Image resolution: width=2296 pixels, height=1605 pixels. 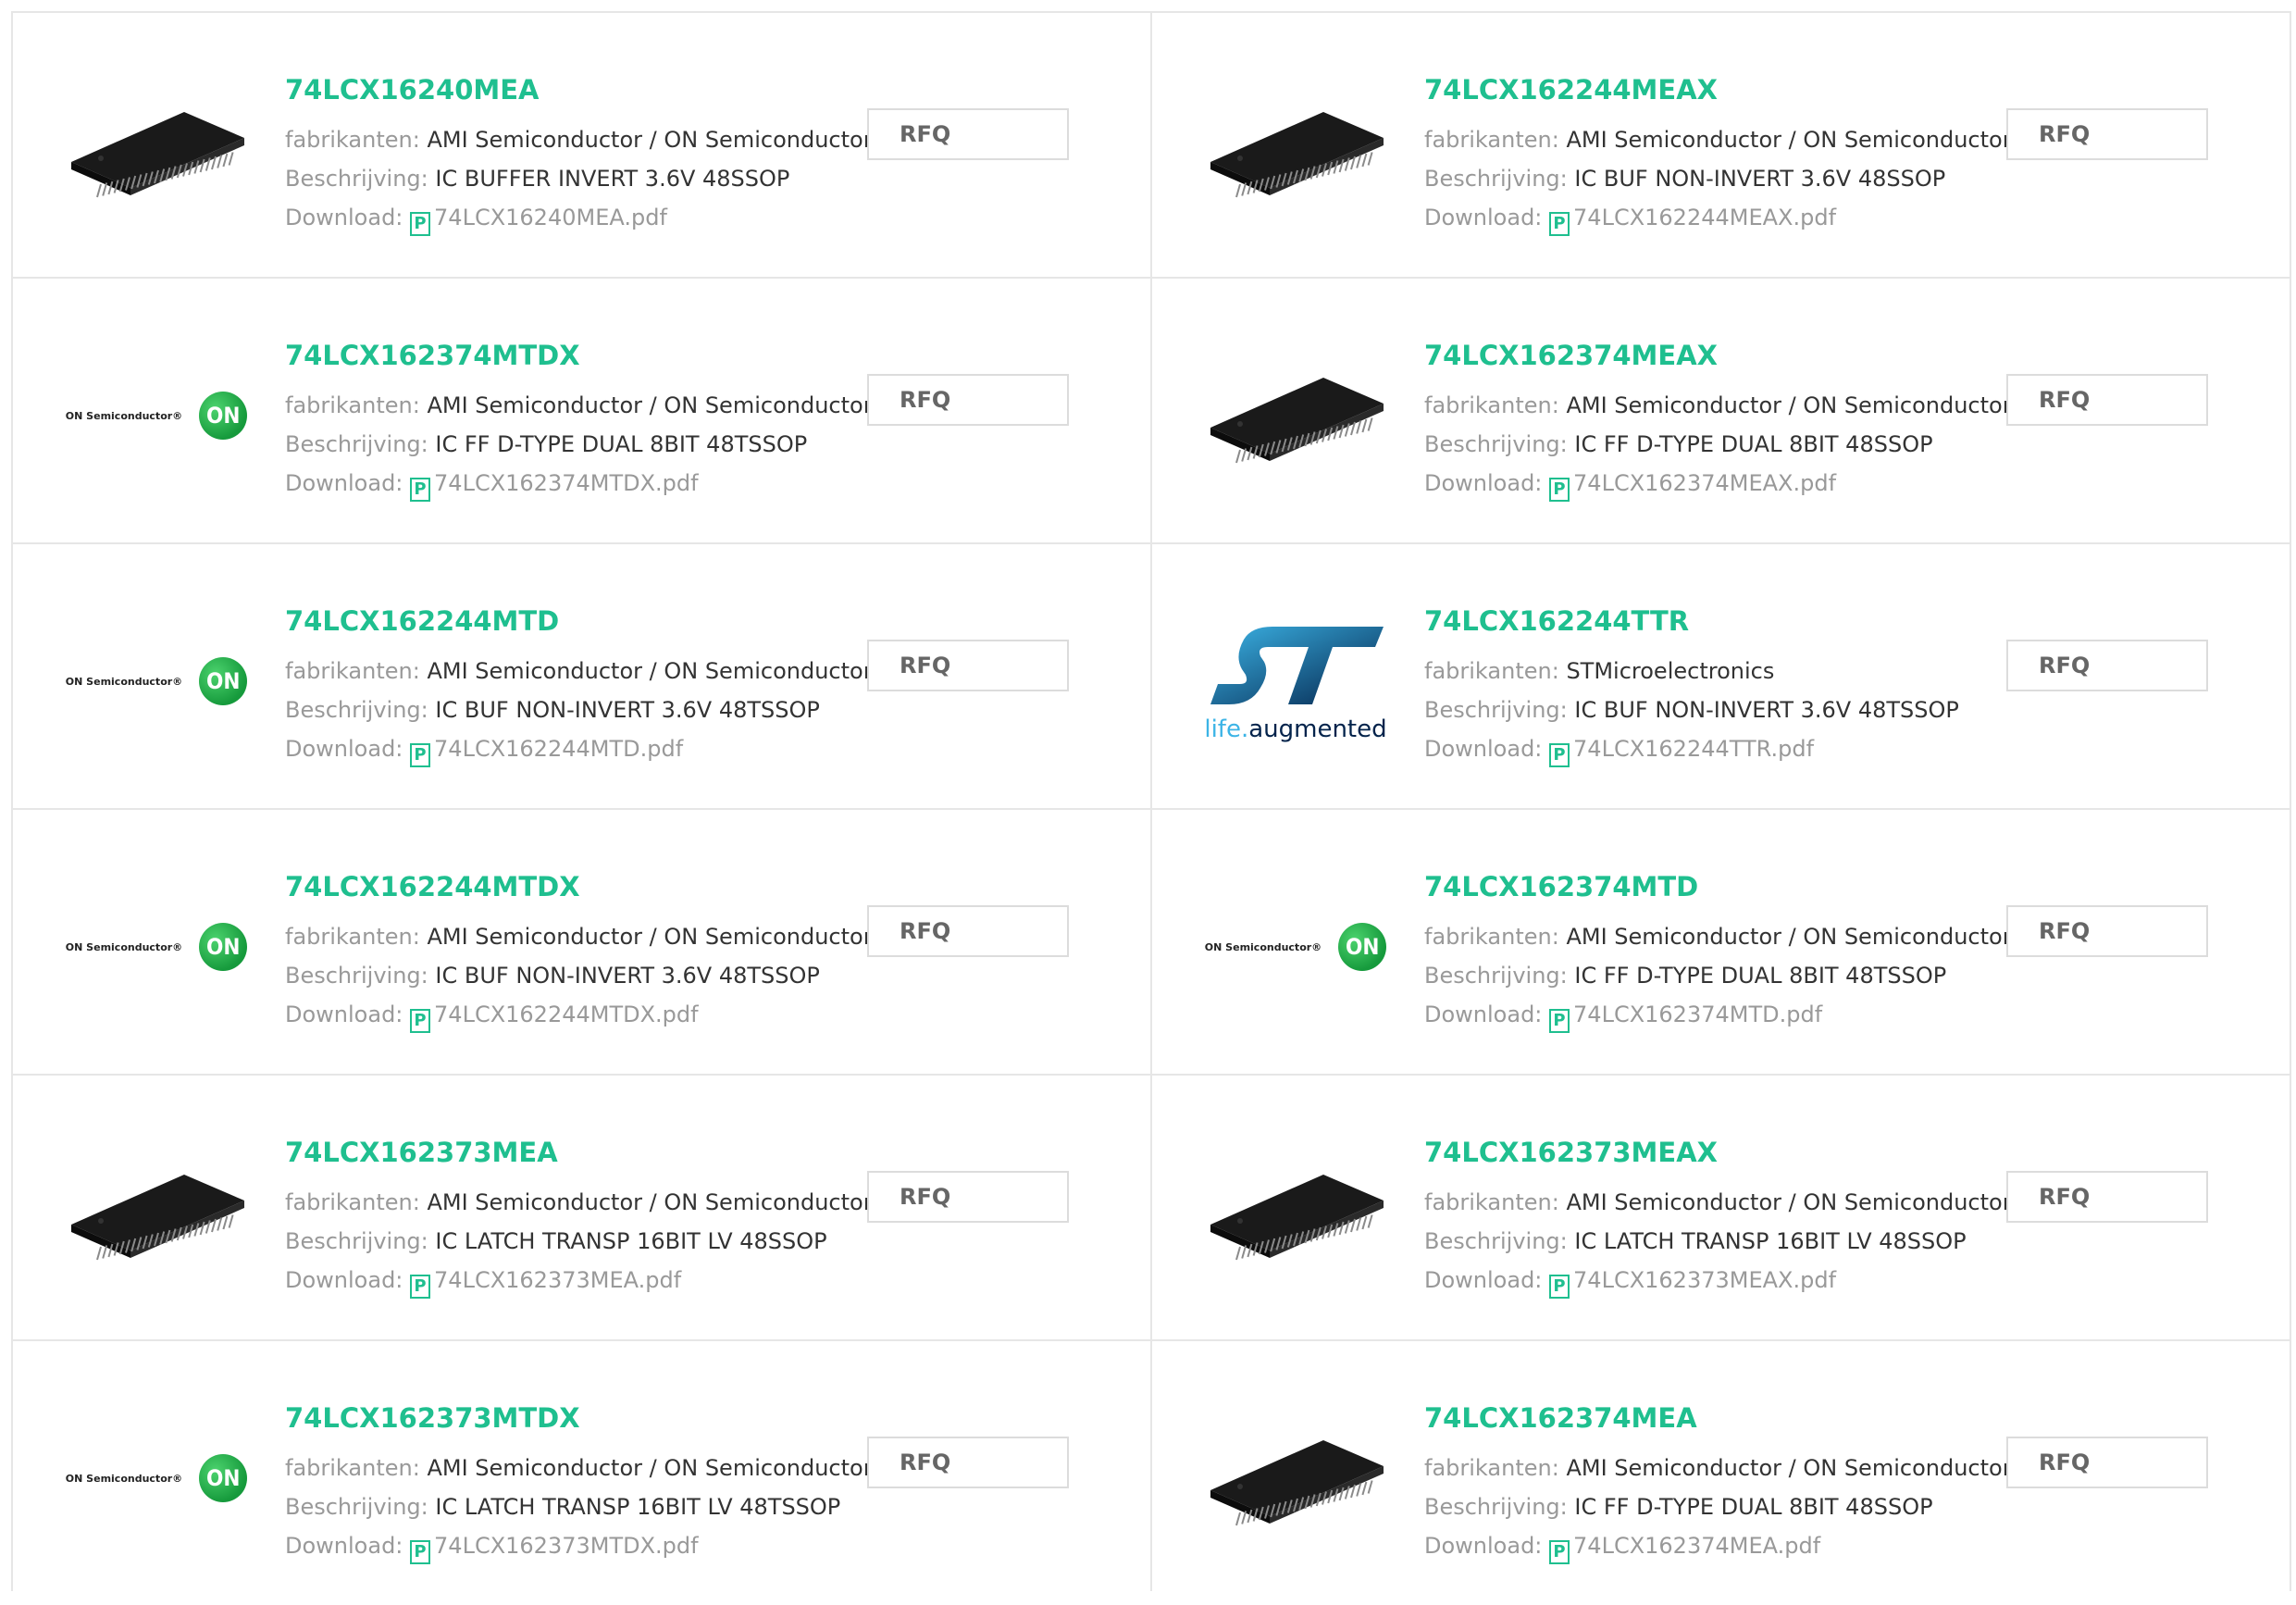 What do you see at coordinates (567, 483) in the screenshot?
I see `pdf-filename: 74LCX162374MTDX.pdf` at bounding box center [567, 483].